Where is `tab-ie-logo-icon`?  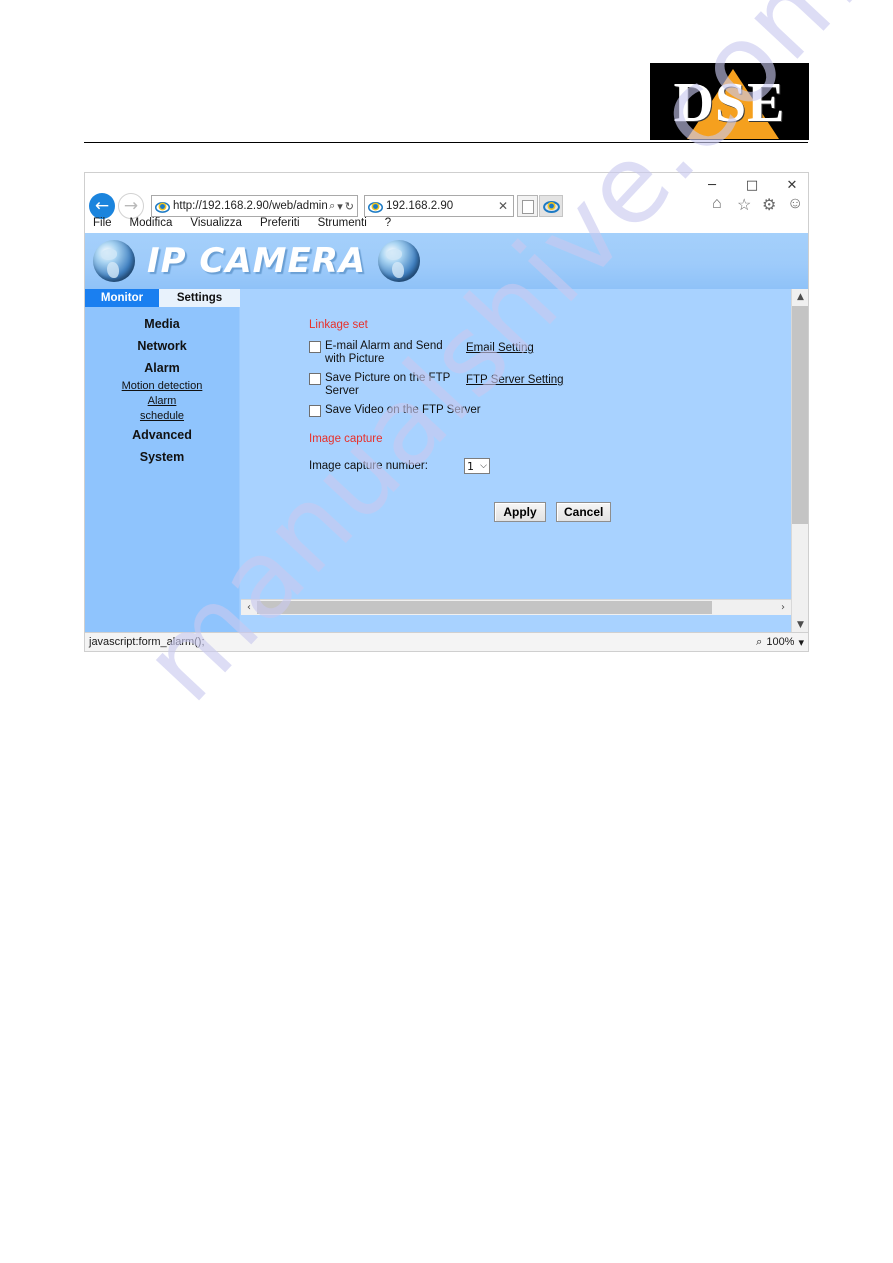 tab-ie-logo-icon is located at coordinates (375, 207).